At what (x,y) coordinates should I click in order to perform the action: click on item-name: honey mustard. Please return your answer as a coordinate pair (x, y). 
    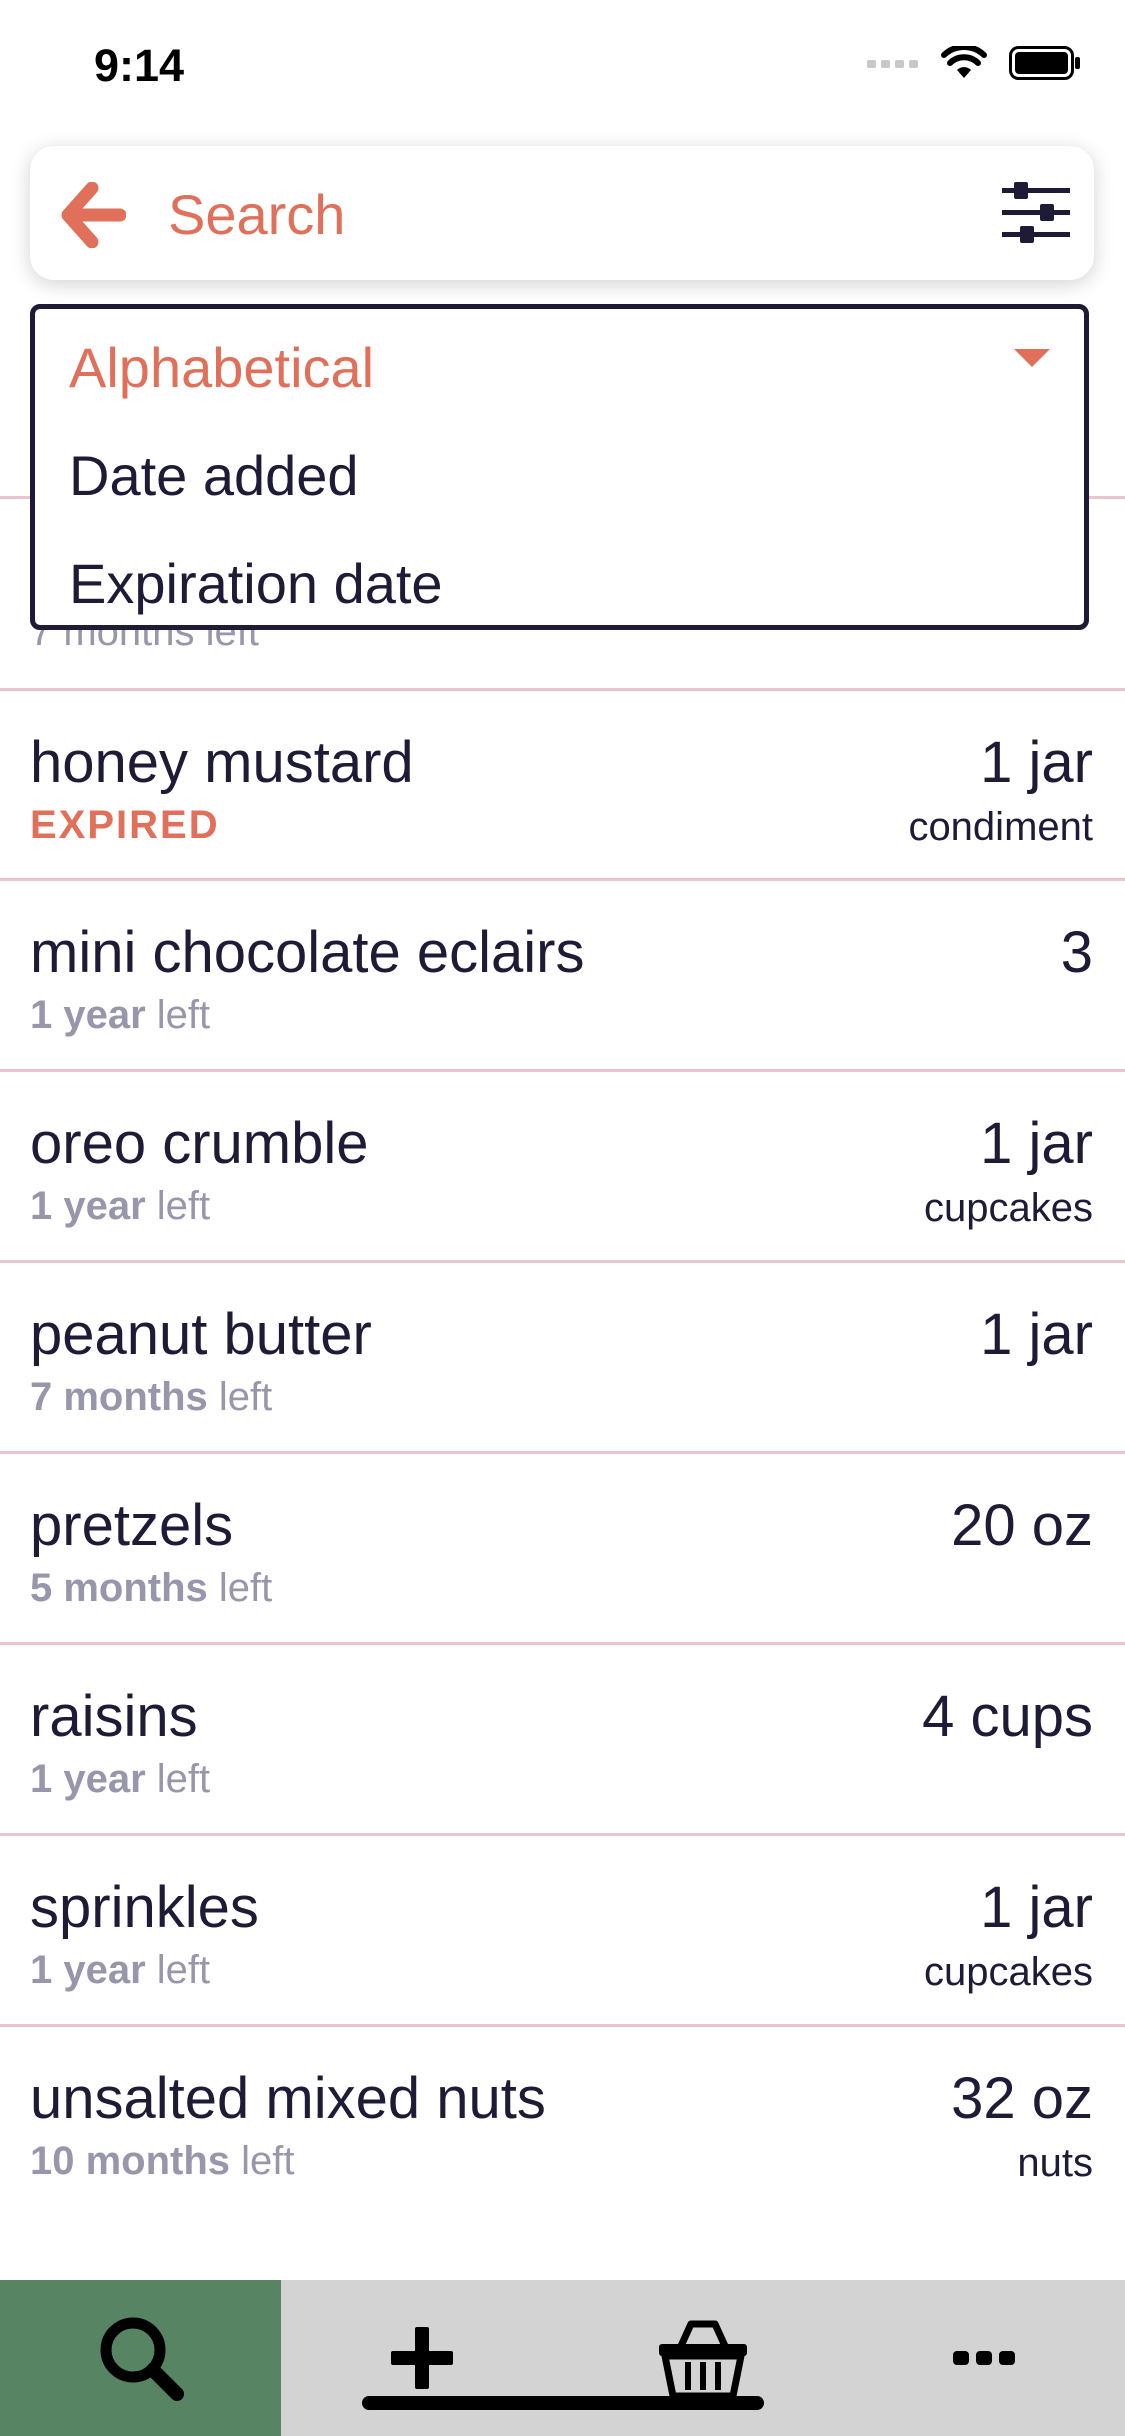
    Looking at the image, I should click on (222, 762).